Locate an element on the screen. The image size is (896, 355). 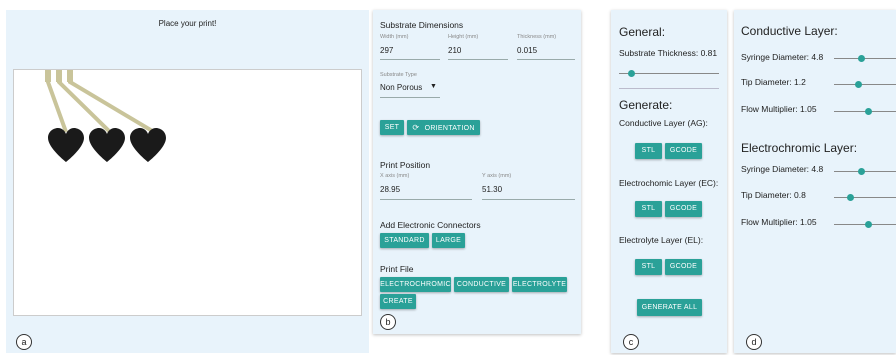
panel-c-marker: c is located at coordinates (631, 342).